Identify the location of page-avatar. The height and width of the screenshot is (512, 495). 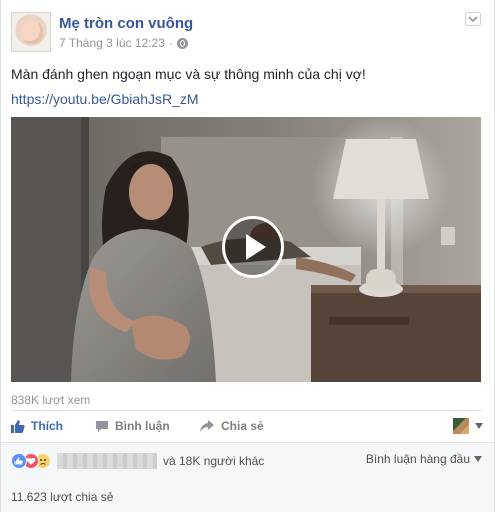
(31, 32).